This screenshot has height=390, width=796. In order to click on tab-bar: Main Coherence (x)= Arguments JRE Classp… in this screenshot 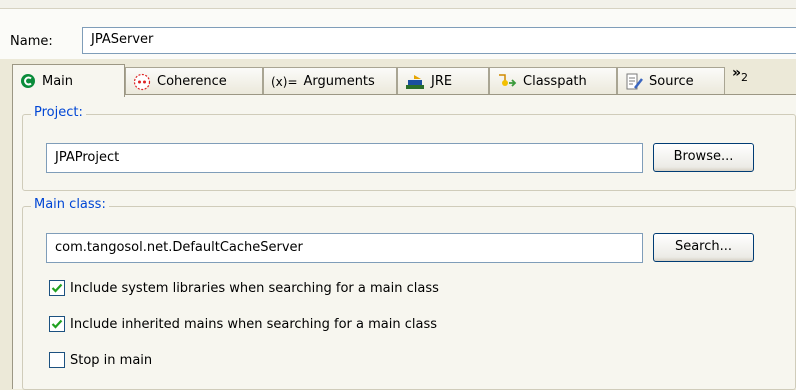, I will do `click(398, 79)`.